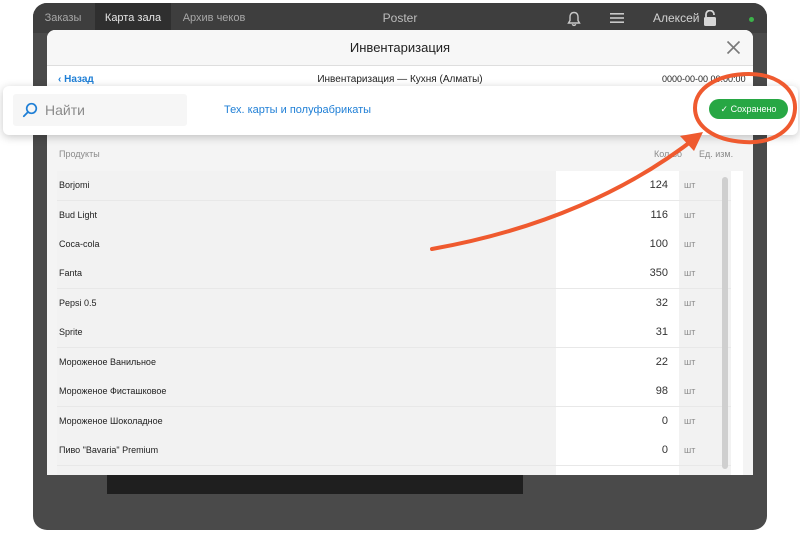  Describe the element at coordinates (617, 332) in the screenshot. I see `quantity-input: 31` at that location.